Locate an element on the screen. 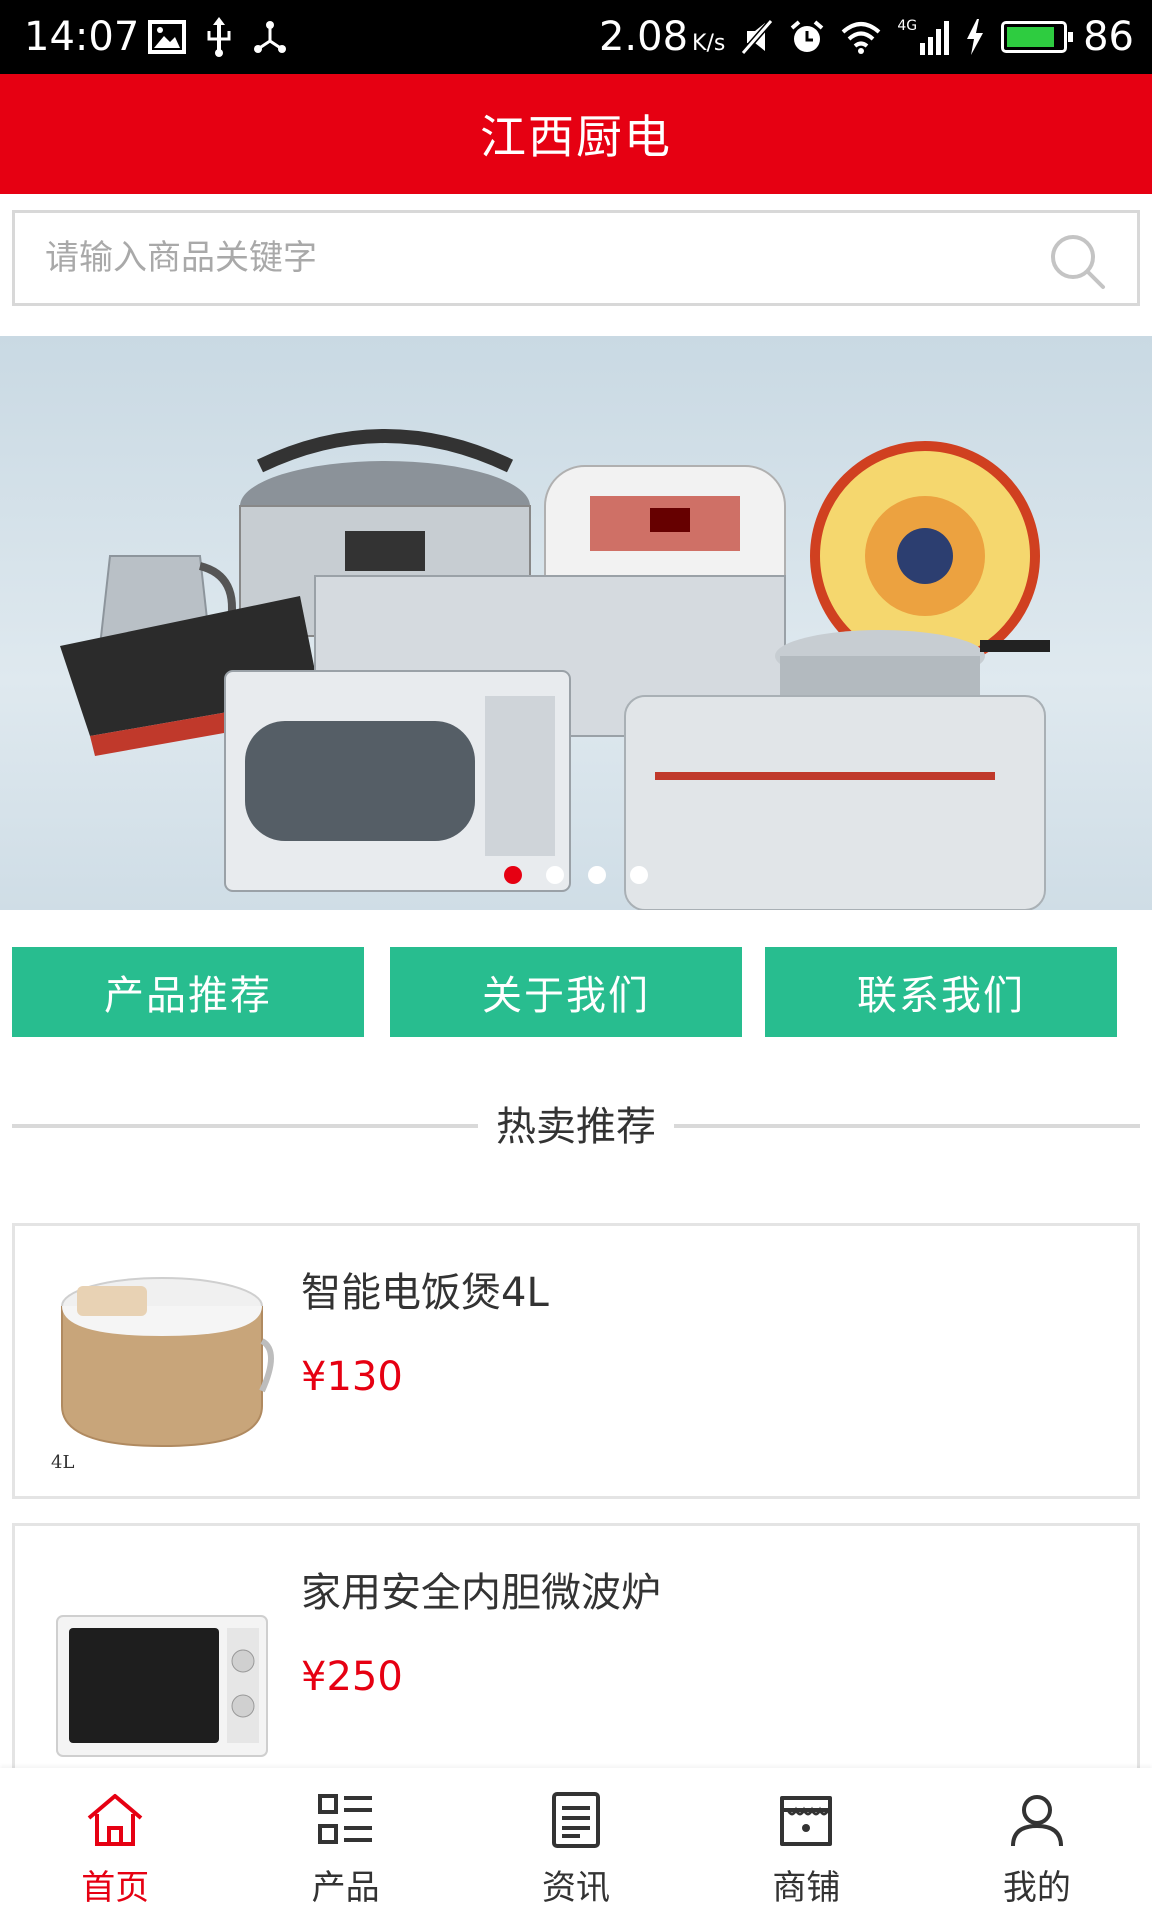 This screenshot has height=1920, width=1152. page-title: 江西厨电 is located at coordinates (576, 137).